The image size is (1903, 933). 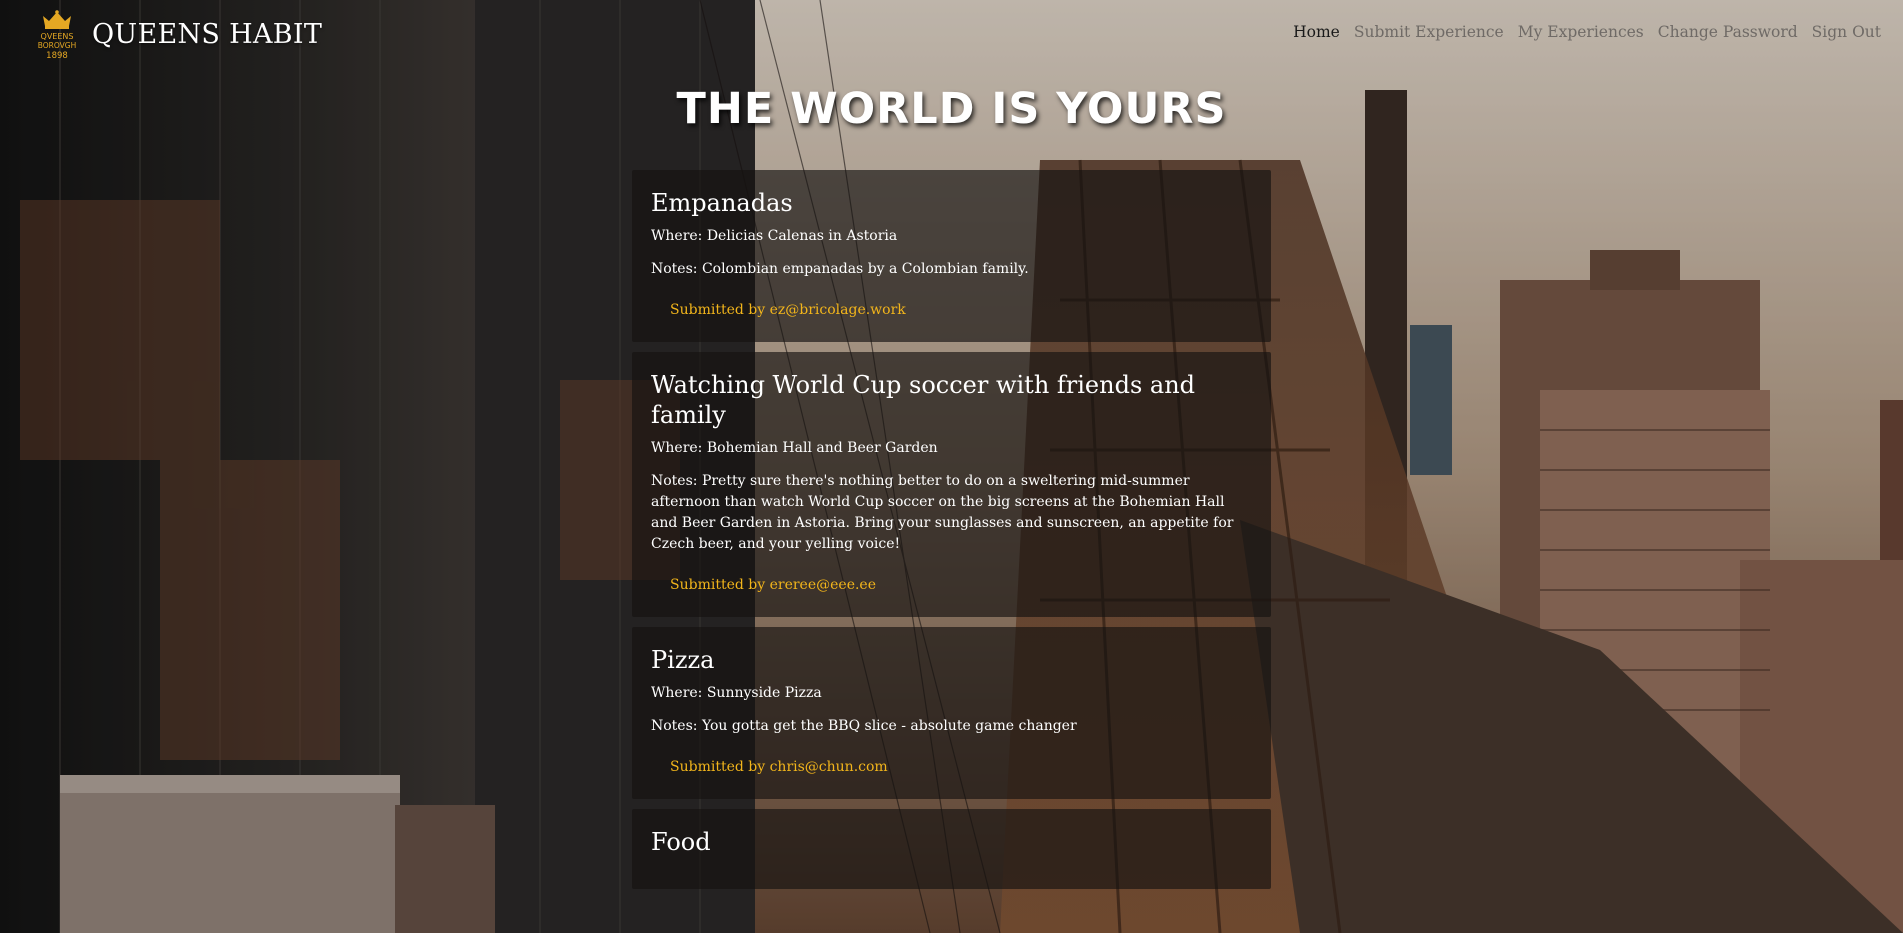 I want to click on brand-name: QUEENS HABIT, so click(x=207, y=34).